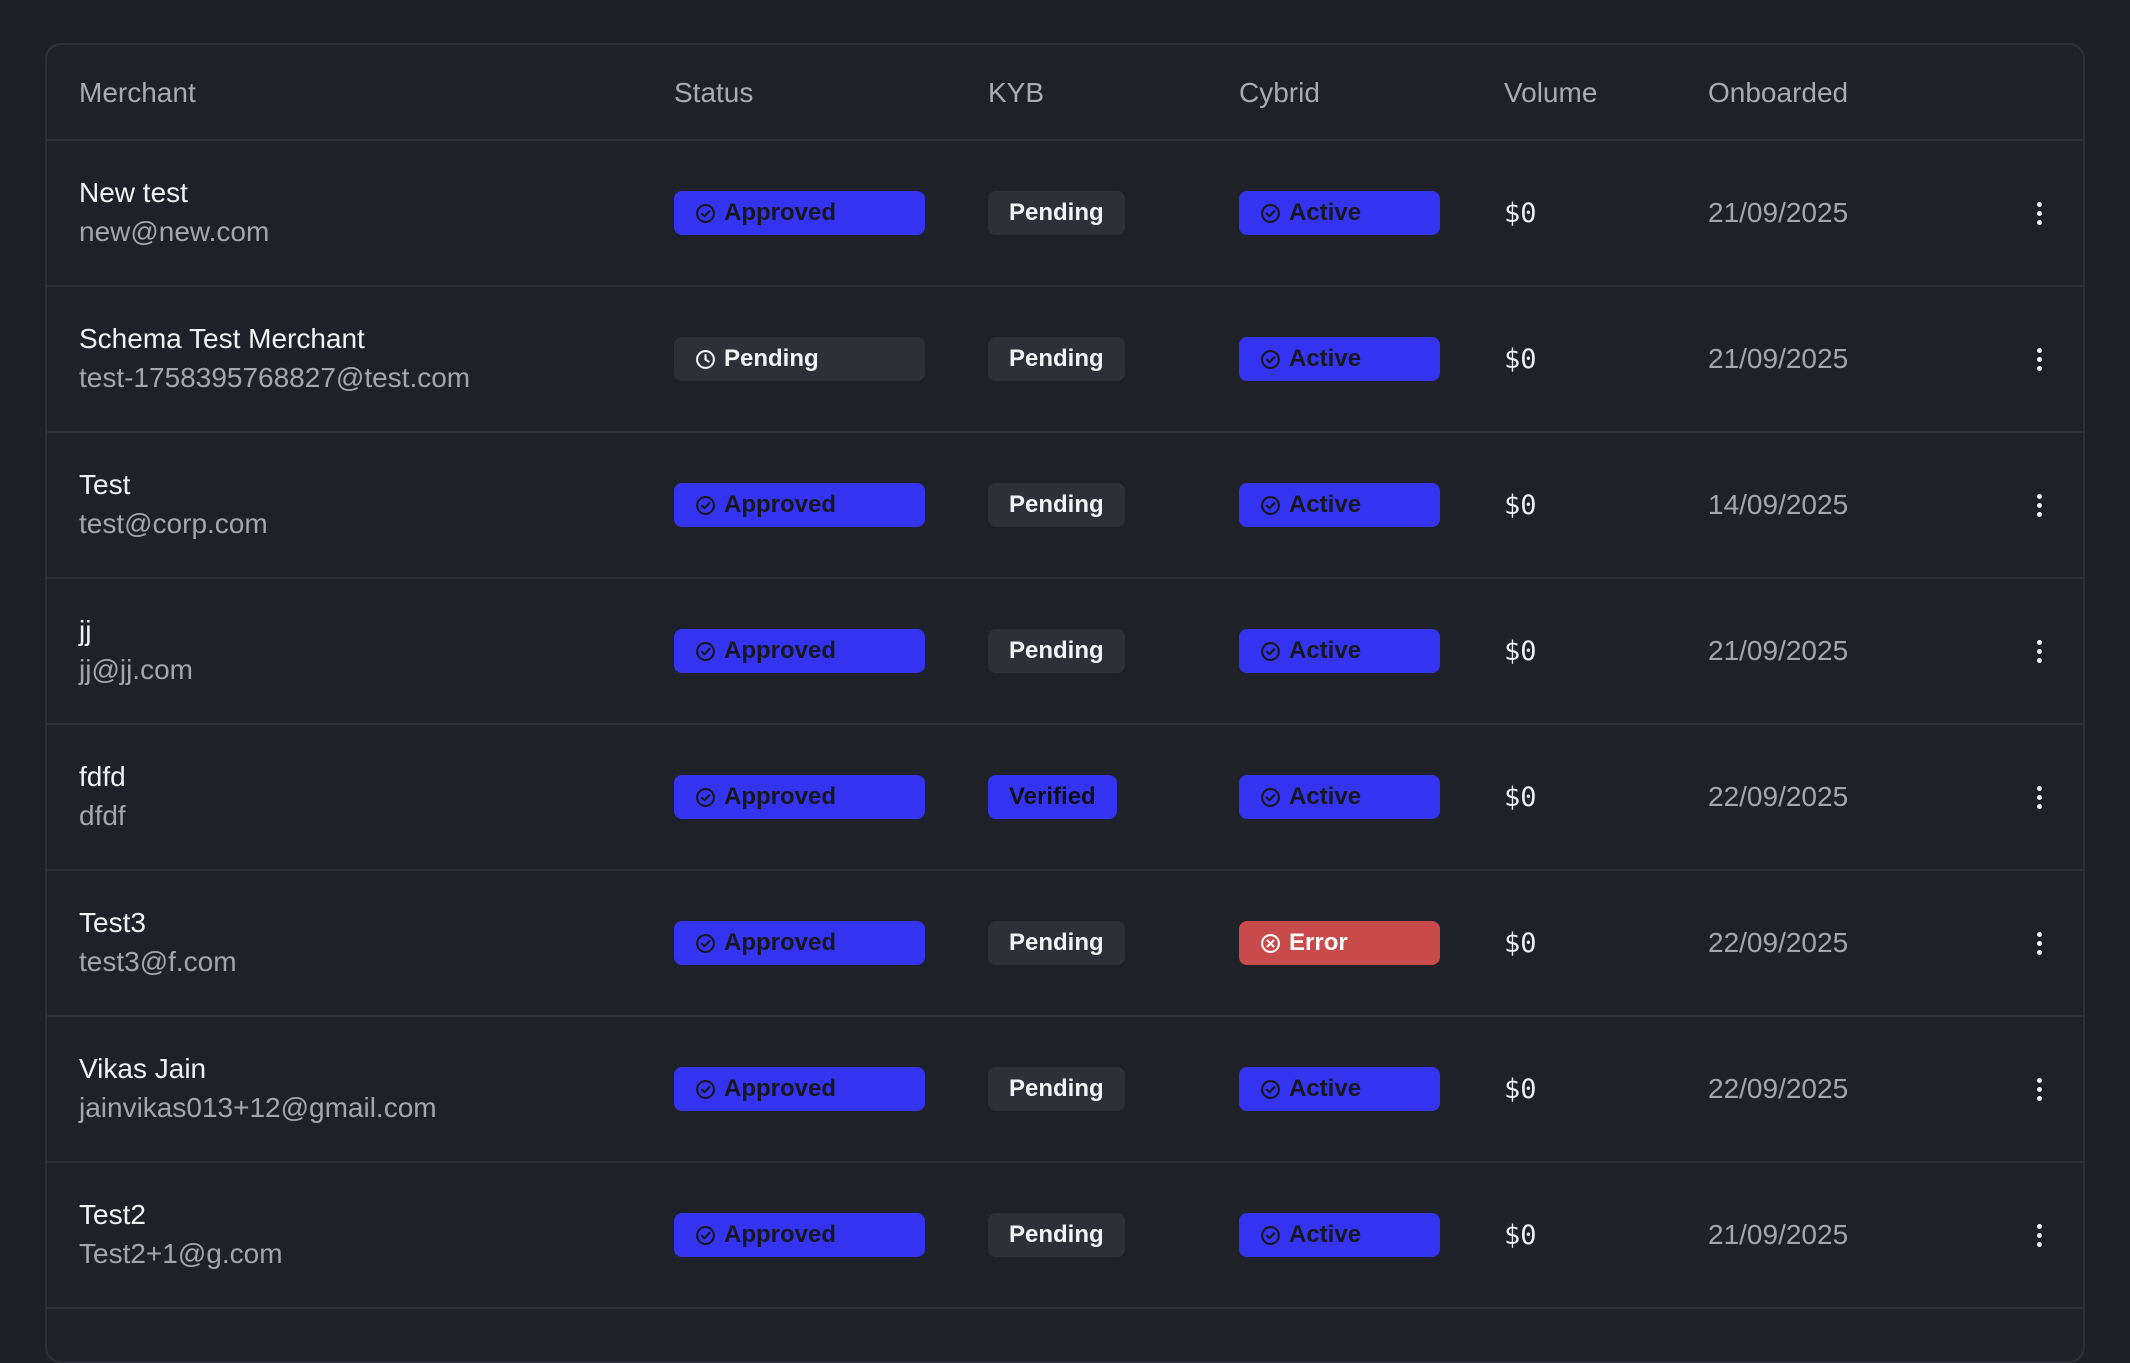 This screenshot has width=2130, height=1363. What do you see at coordinates (275, 377) in the screenshot?
I see `merchant-email: test-1758395768827@test.com` at bounding box center [275, 377].